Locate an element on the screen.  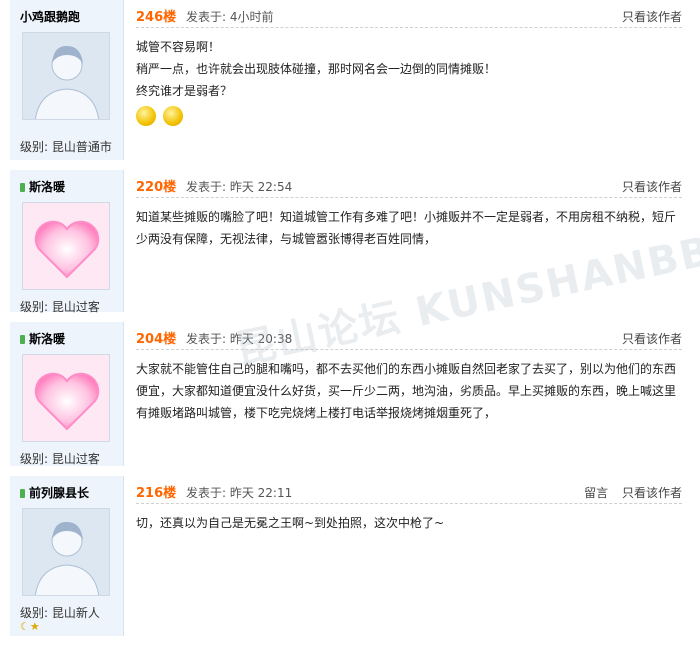
leave-message-link: 留言 is located at coordinates (596, 493).